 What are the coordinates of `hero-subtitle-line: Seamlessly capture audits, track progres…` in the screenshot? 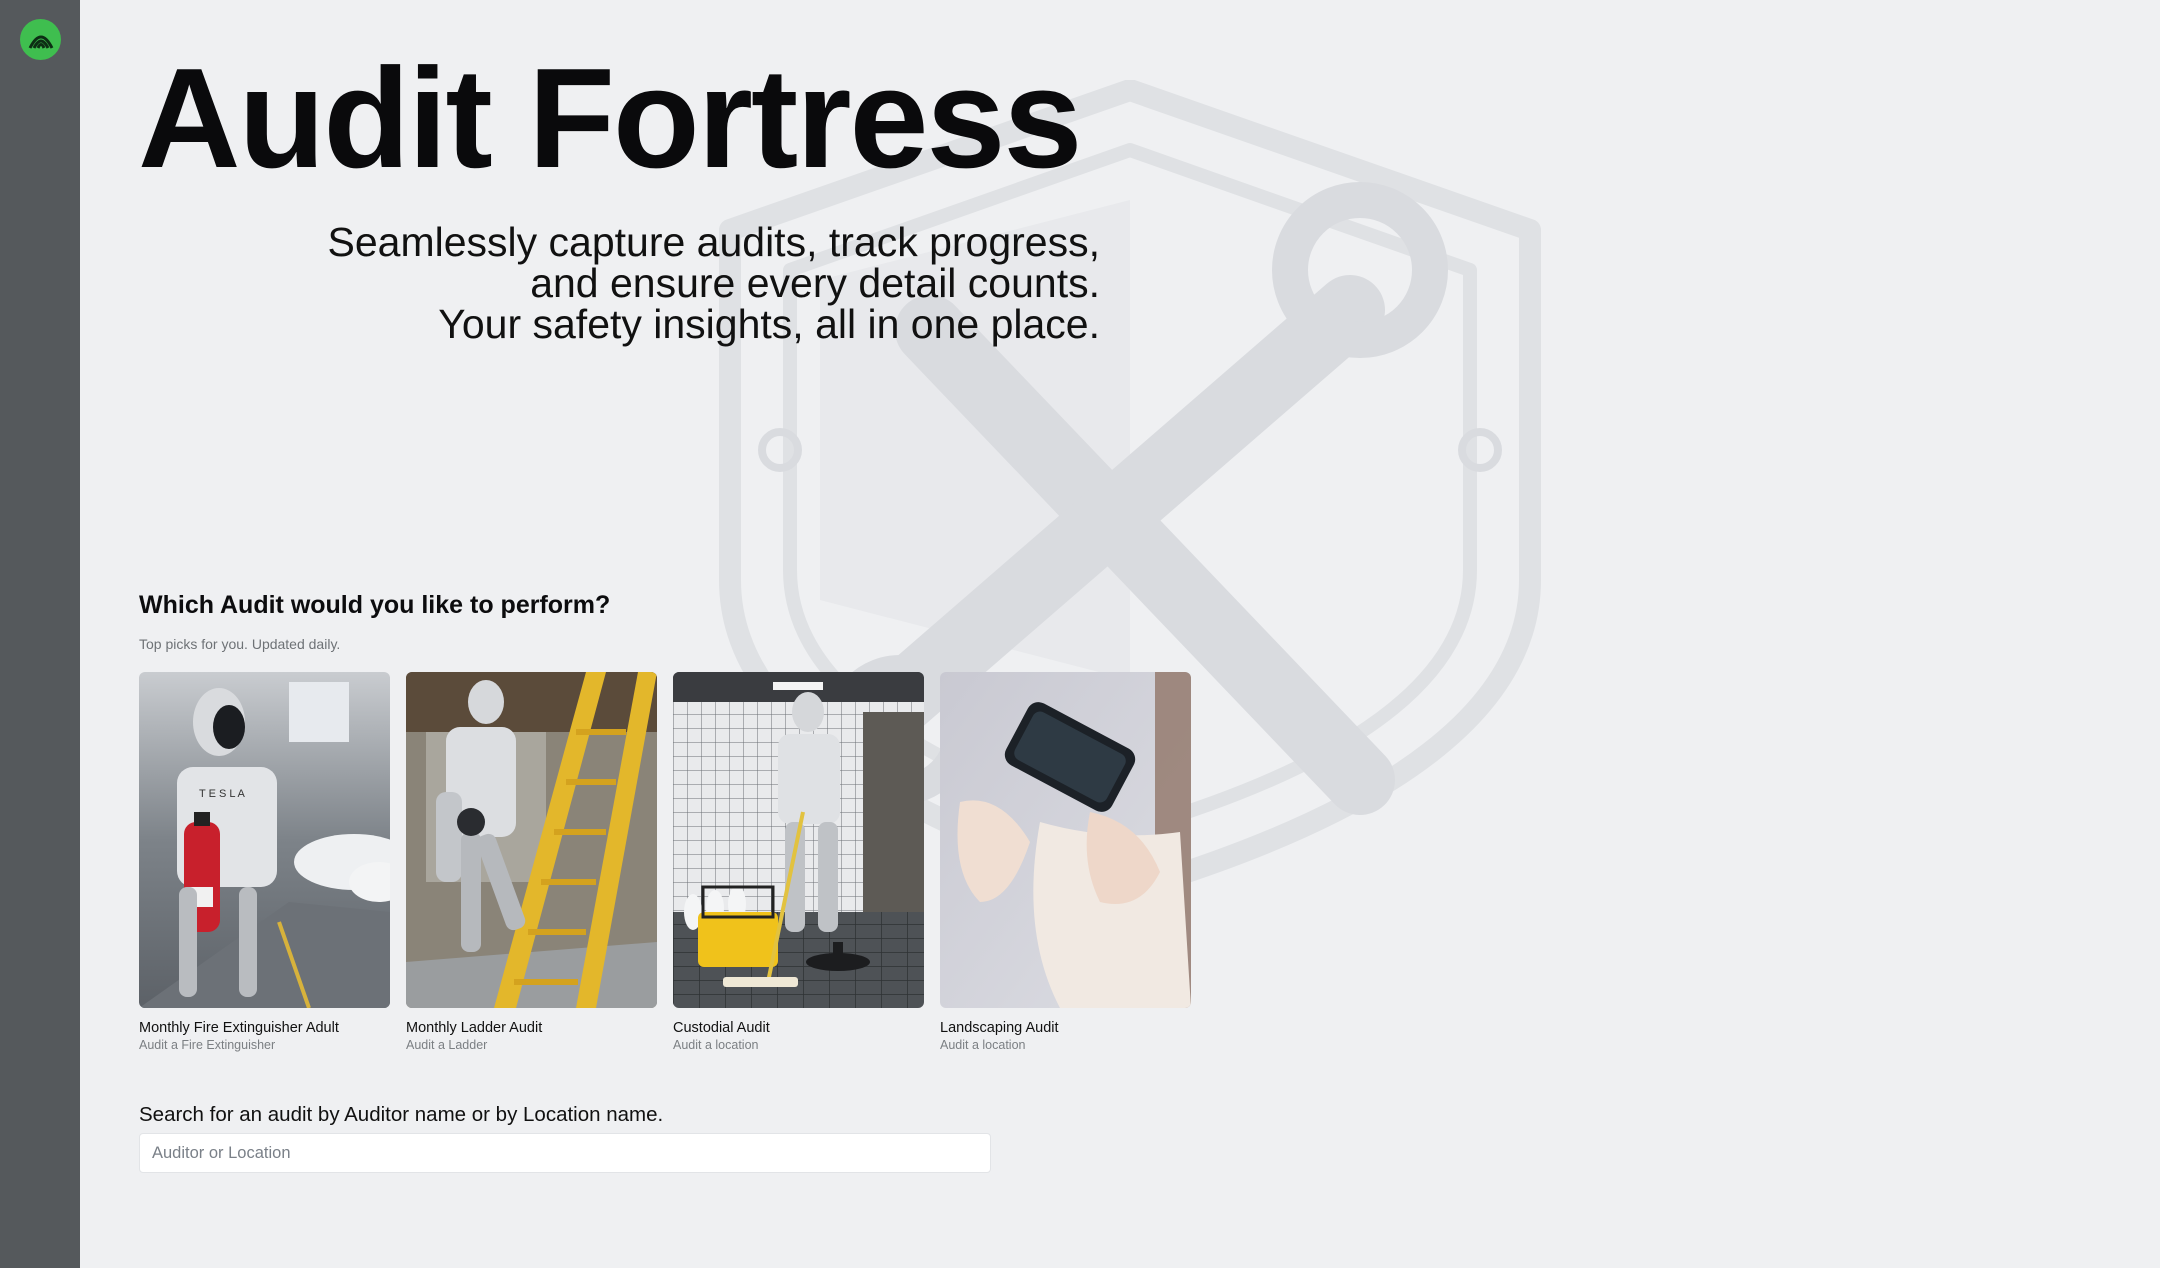 It's located at (714, 242).